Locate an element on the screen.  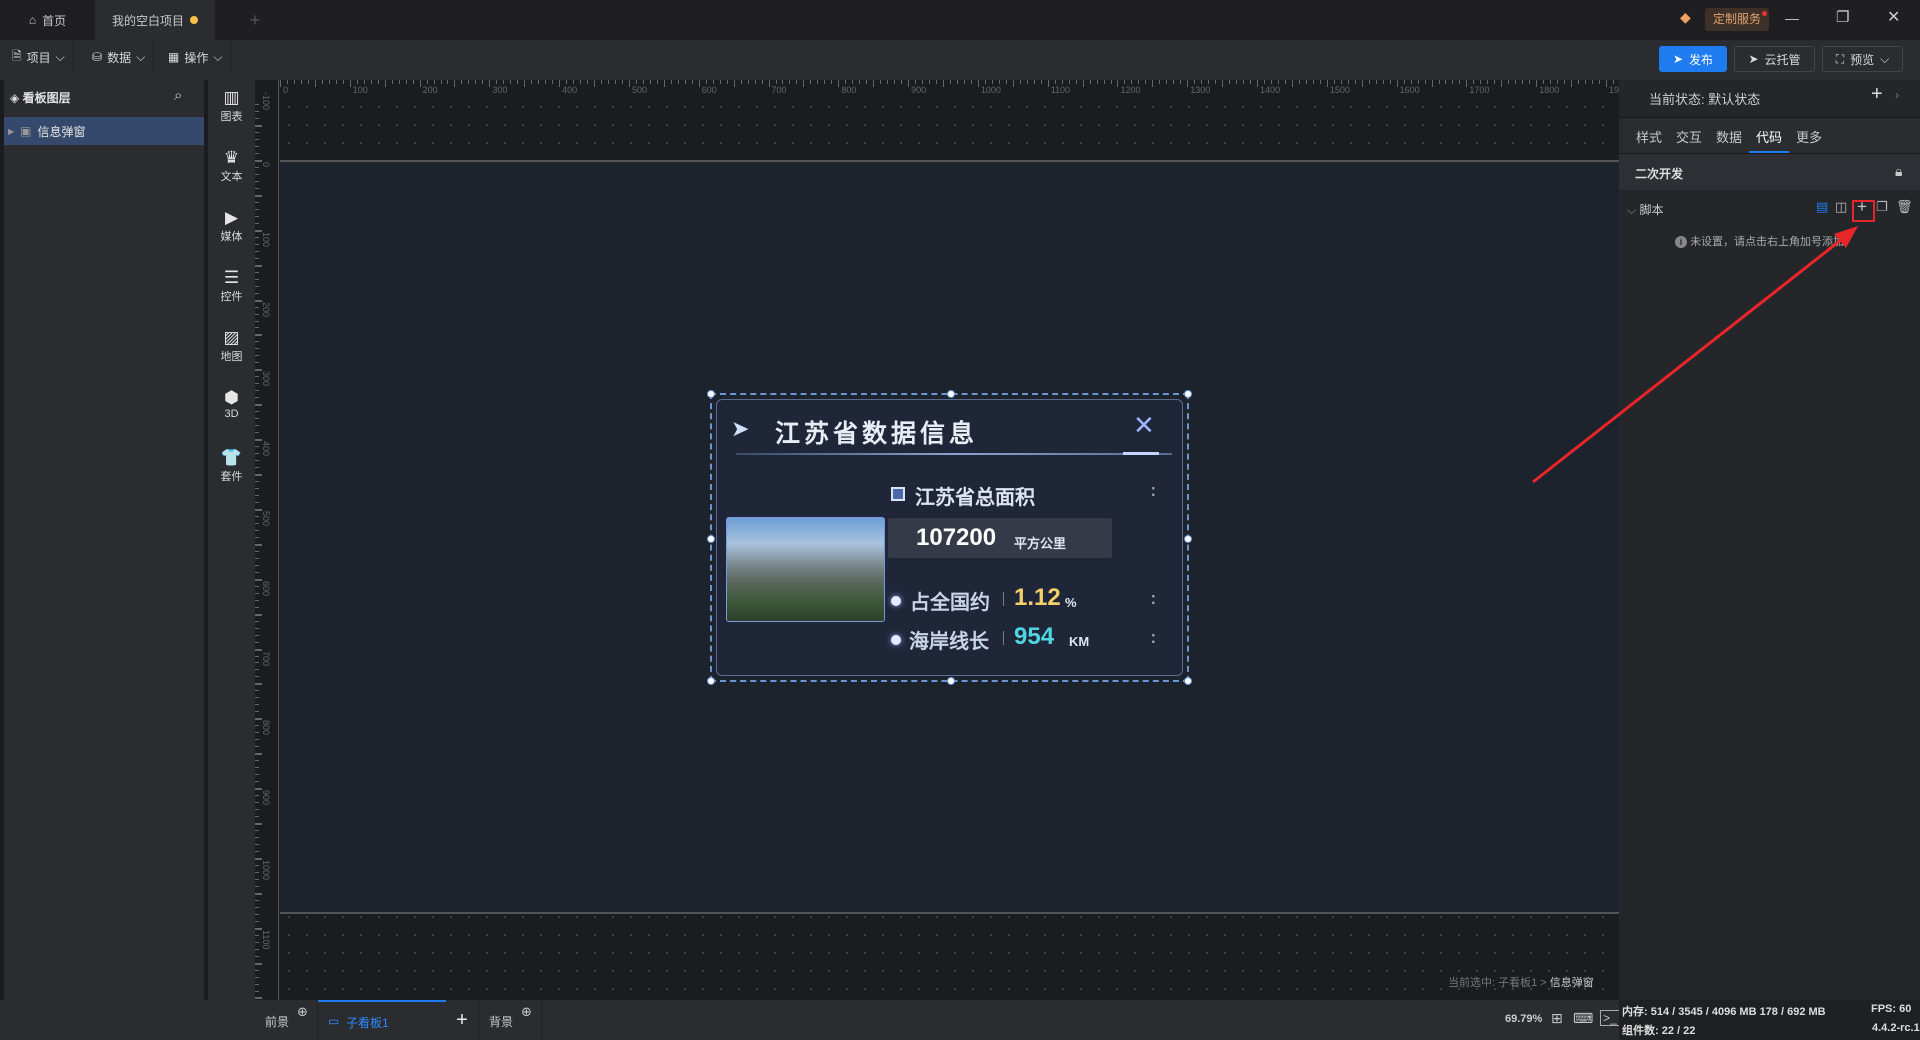
cloud-host-button: ➤ 云托管 is located at coordinates (1774, 59).